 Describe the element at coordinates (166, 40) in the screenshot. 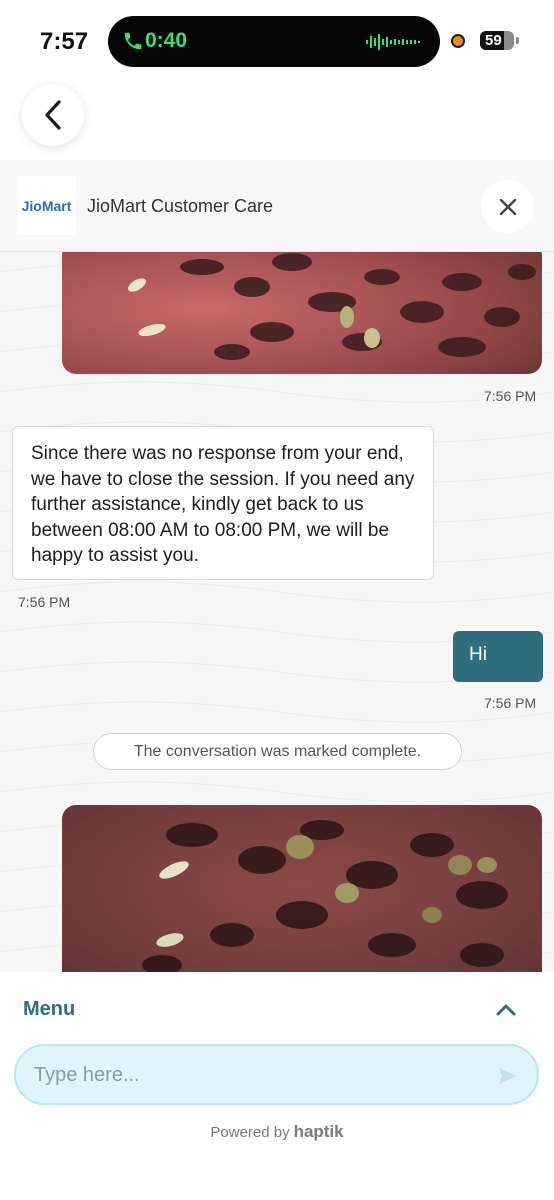

I see `call-duration: 0:40` at that location.